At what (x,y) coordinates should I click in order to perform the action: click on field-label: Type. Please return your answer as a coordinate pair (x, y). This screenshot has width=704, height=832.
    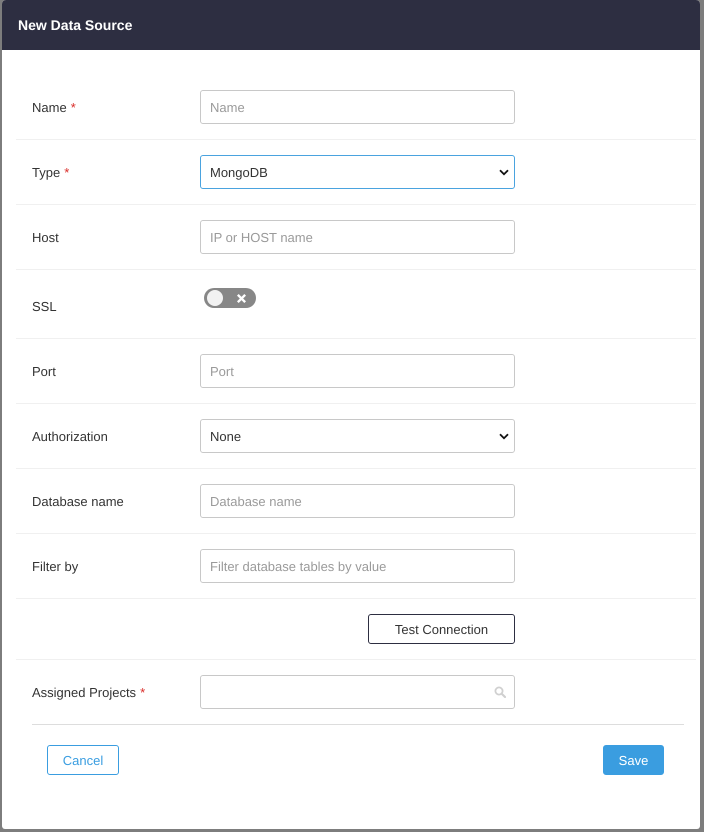
    Looking at the image, I should click on (46, 172).